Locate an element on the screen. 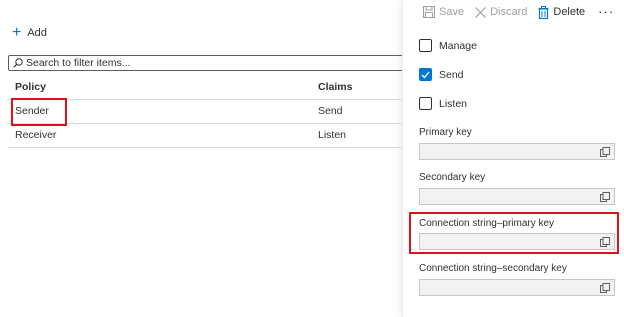 This screenshot has width=624, height=317. primary-key-label: Primary key is located at coordinates (445, 132).